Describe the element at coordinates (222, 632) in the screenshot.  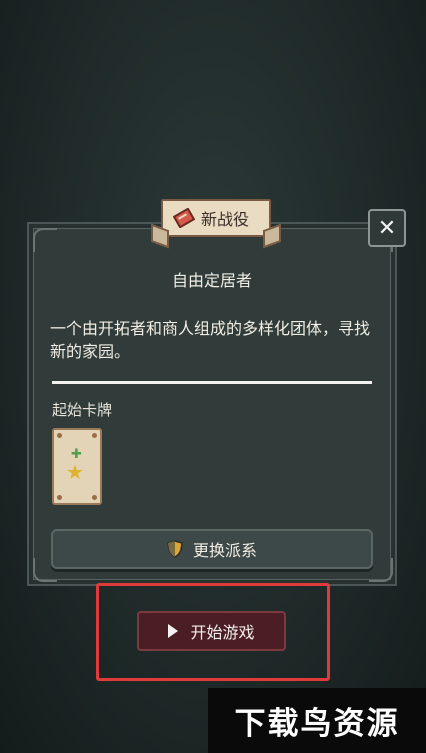
I see `start-game-label: 开始游戏` at that location.